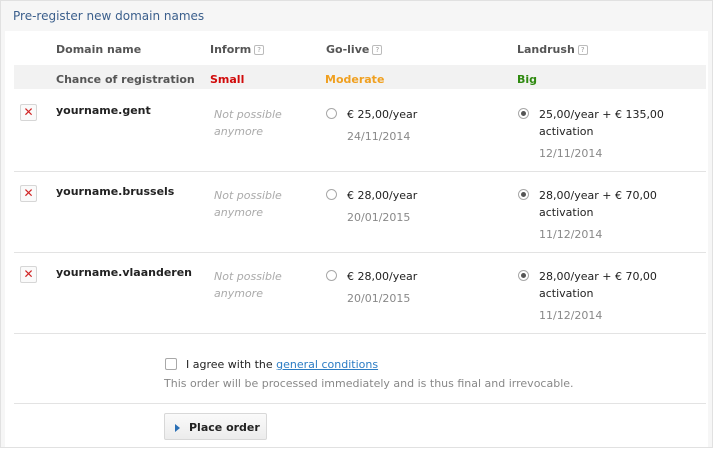 This screenshot has height=450, width=715. Describe the element at coordinates (355, 79) in the screenshot. I see `chance-moderate: Moderate` at that location.